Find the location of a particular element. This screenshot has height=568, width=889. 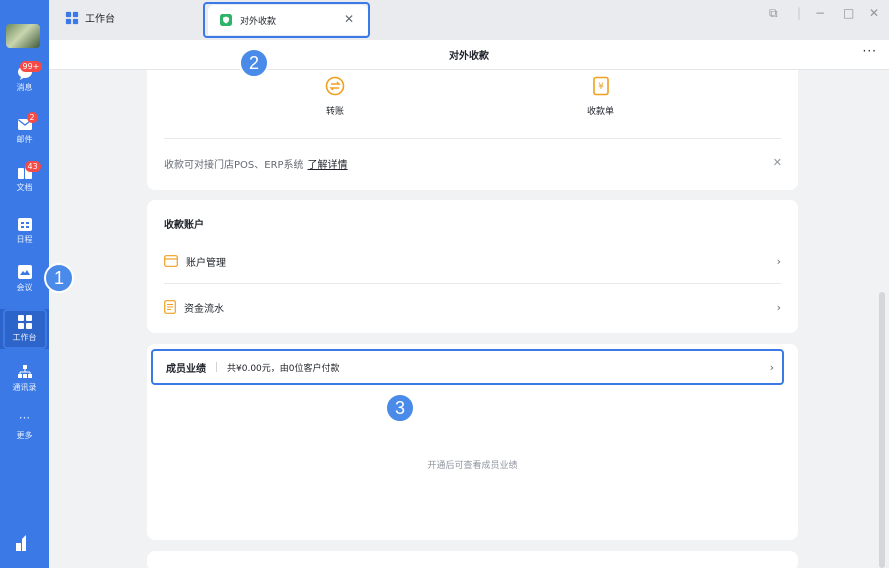

receipt-button: ¥ 收款单 is located at coordinates (600, 96).